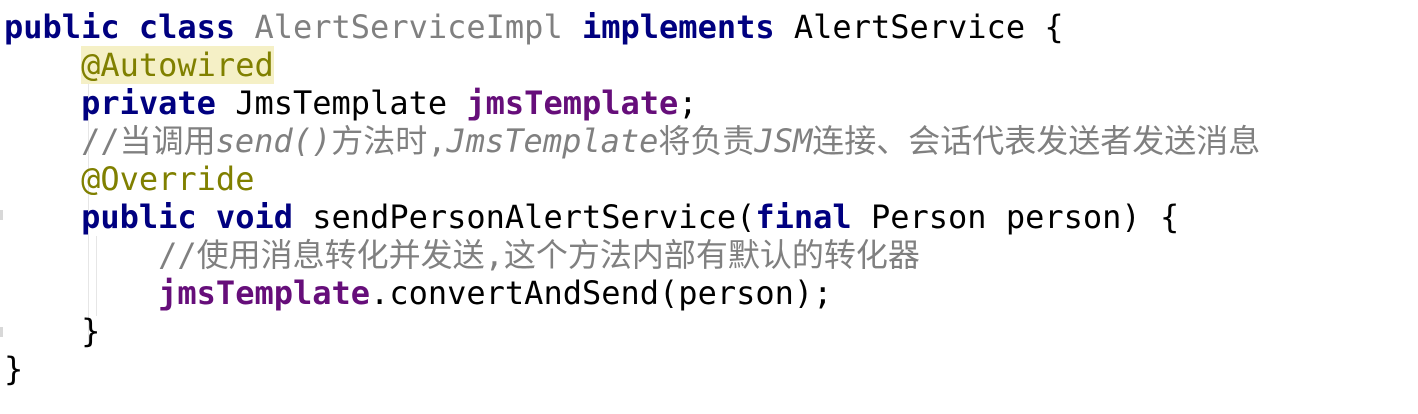 This screenshot has width=1418, height=414. What do you see at coordinates (62, 27) in the screenshot?
I see `keyword-public: public` at bounding box center [62, 27].